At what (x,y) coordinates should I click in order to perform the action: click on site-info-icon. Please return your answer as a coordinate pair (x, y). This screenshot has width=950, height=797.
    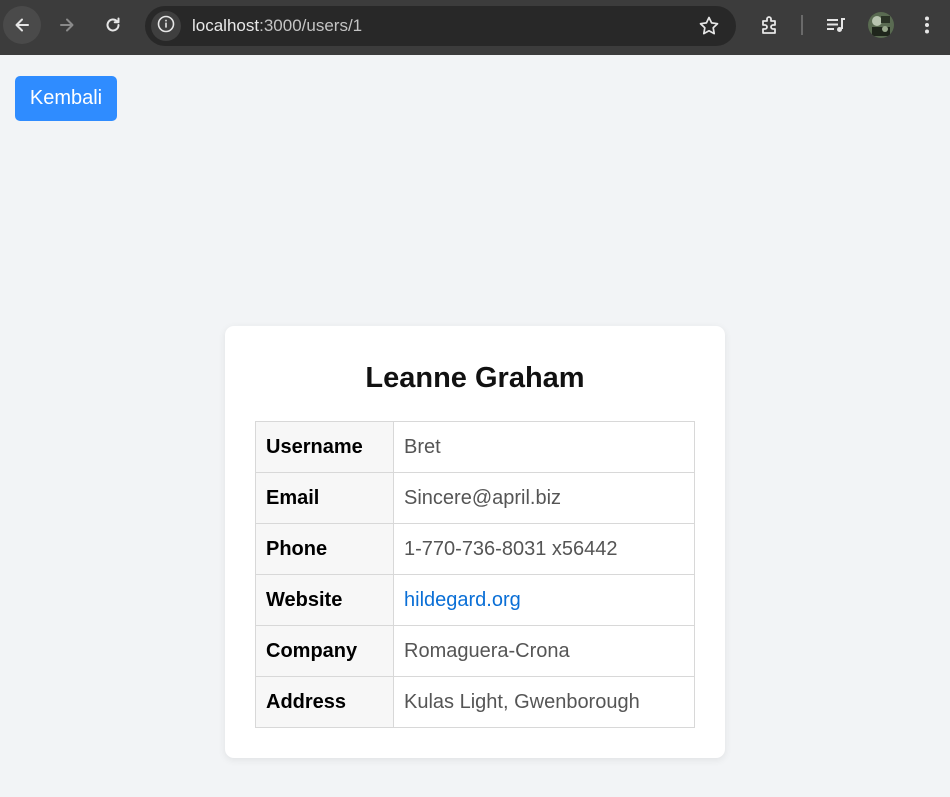
    Looking at the image, I should click on (166, 26).